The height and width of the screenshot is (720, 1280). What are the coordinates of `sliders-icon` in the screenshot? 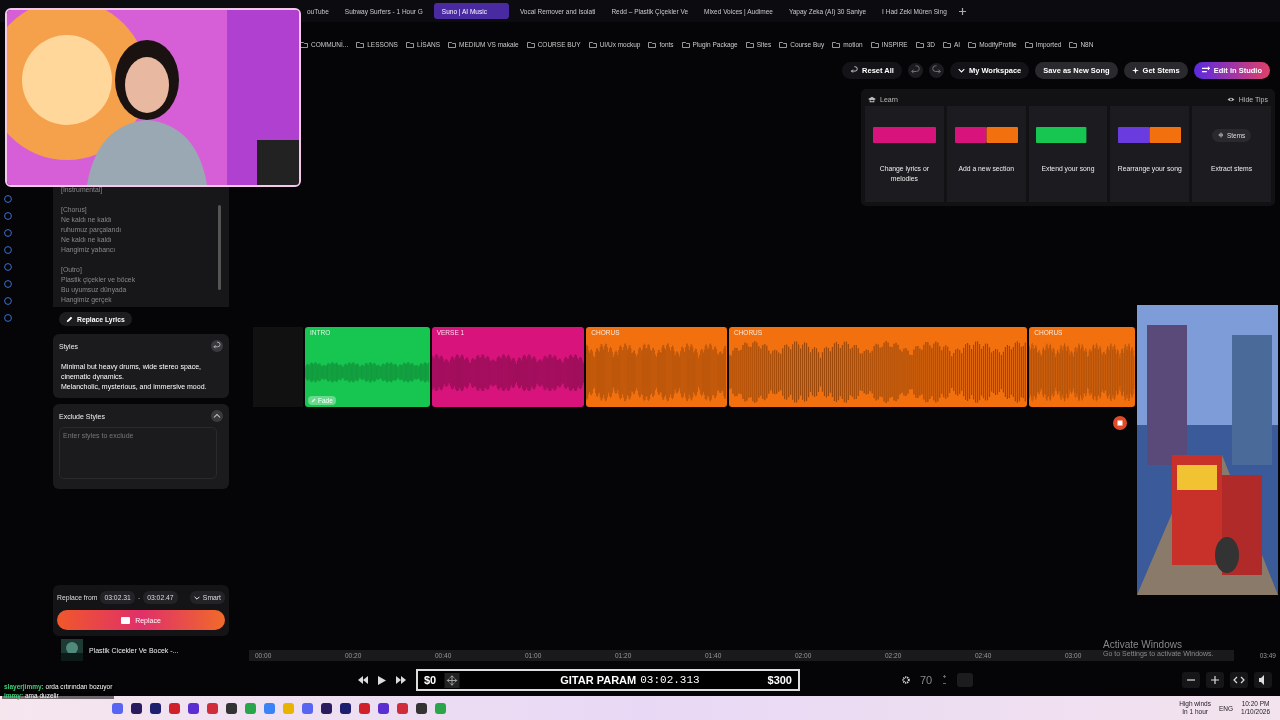 It's located at (1205, 70).